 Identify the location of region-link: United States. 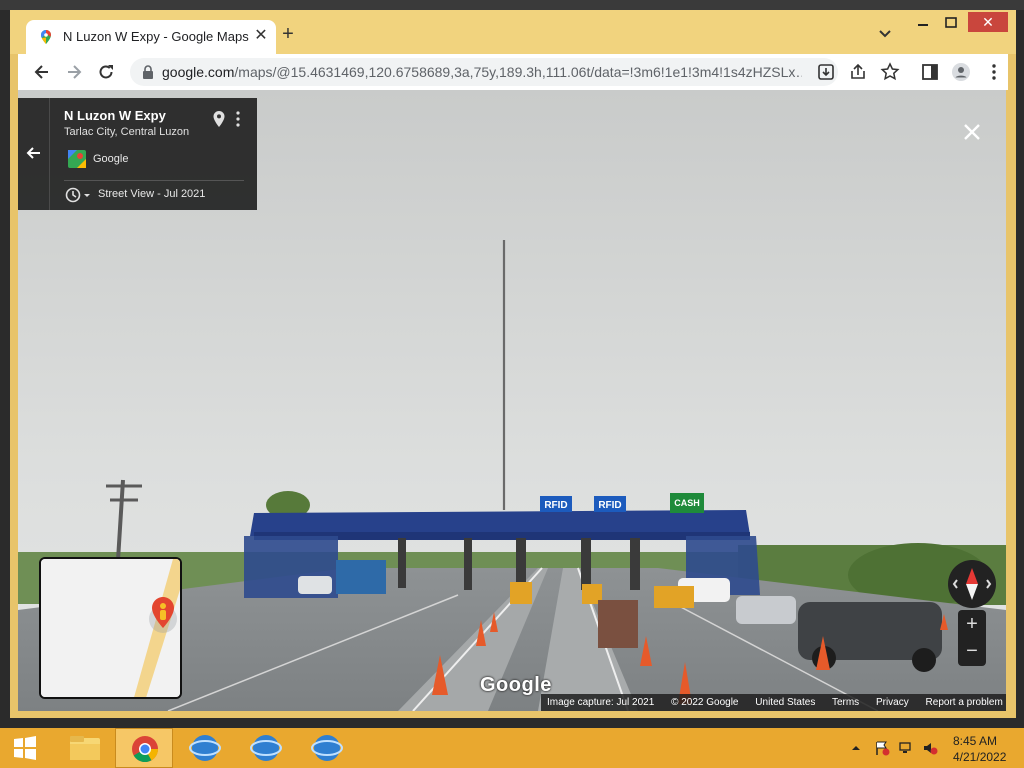
(785, 702).